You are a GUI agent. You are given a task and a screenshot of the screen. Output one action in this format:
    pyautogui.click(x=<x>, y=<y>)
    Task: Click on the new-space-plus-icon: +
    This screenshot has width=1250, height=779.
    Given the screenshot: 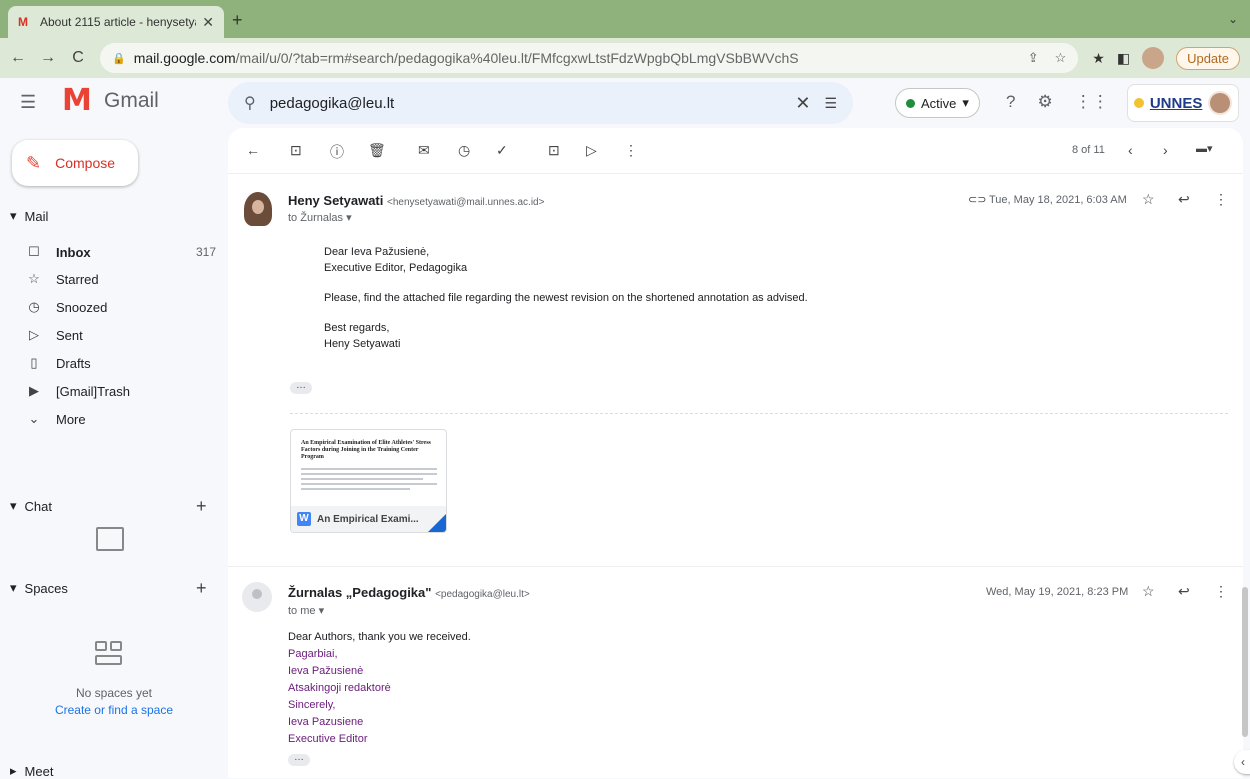 What is the action you would take?
    pyautogui.click(x=201, y=588)
    